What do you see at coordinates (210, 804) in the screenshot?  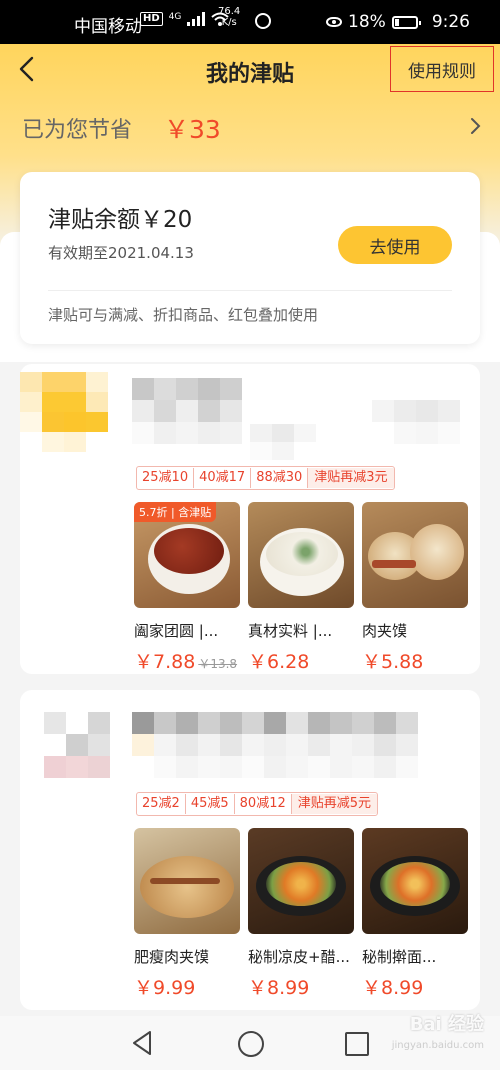 I see `promo-tag: 45减5` at bounding box center [210, 804].